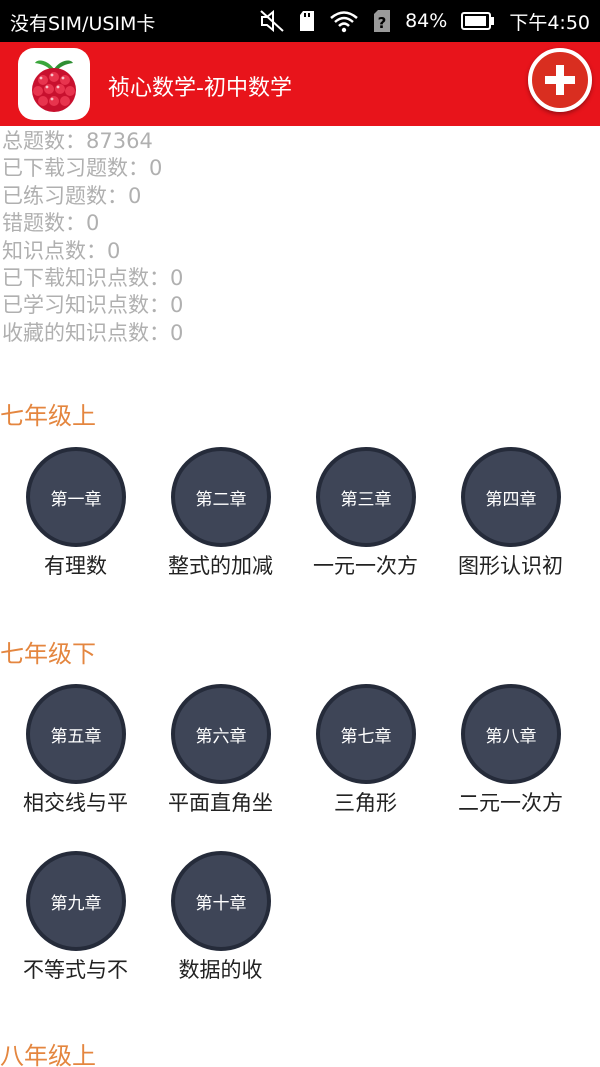  I want to click on chapter-label: 第七章, so click(366, 736).